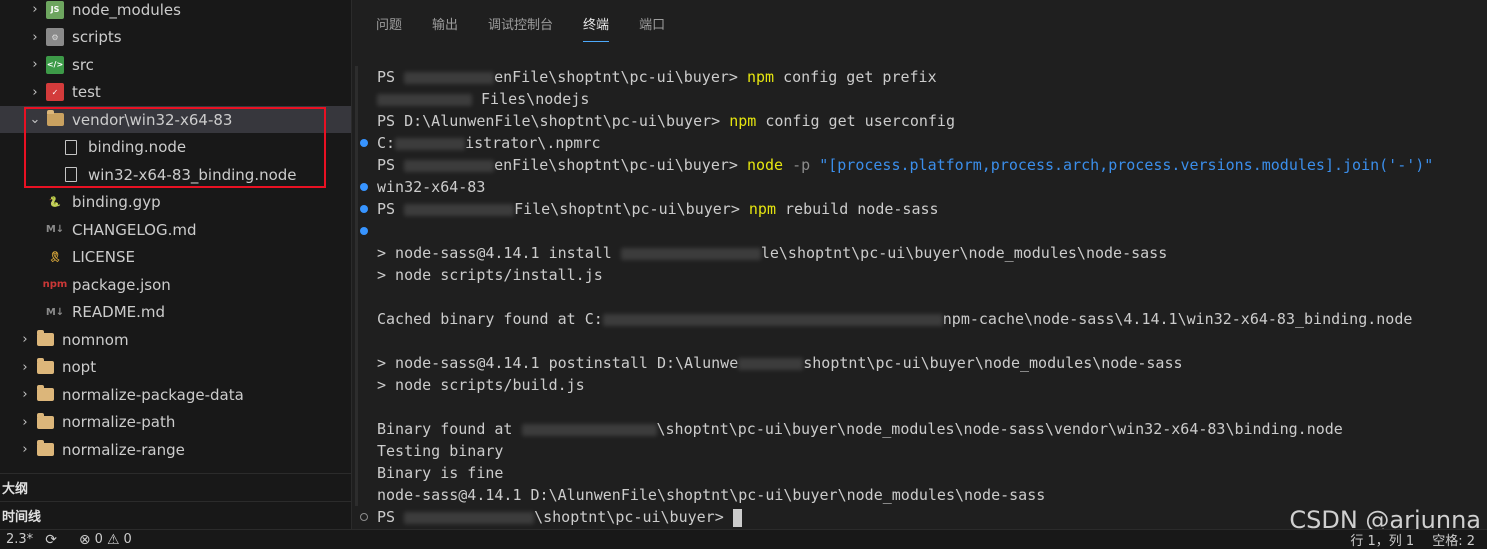 The image size is (1487, 549). Describe the element at coordinates (175, 339) in the screenshot. I see `tree-item: › nomnom` at that location.